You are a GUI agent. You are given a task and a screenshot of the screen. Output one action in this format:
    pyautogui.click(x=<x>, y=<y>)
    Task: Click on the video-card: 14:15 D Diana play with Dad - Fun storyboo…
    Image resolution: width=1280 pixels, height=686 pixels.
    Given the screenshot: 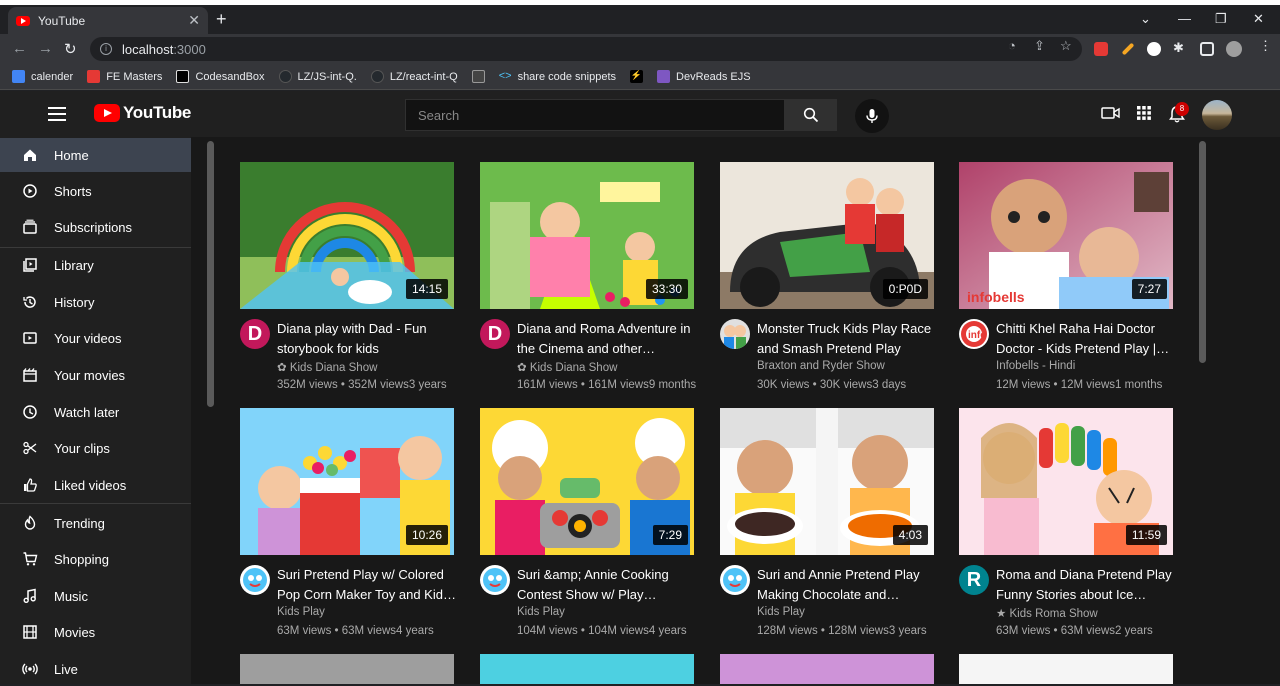 What is the action you would take?
    pyautogui.click(x=347, y=295)
    